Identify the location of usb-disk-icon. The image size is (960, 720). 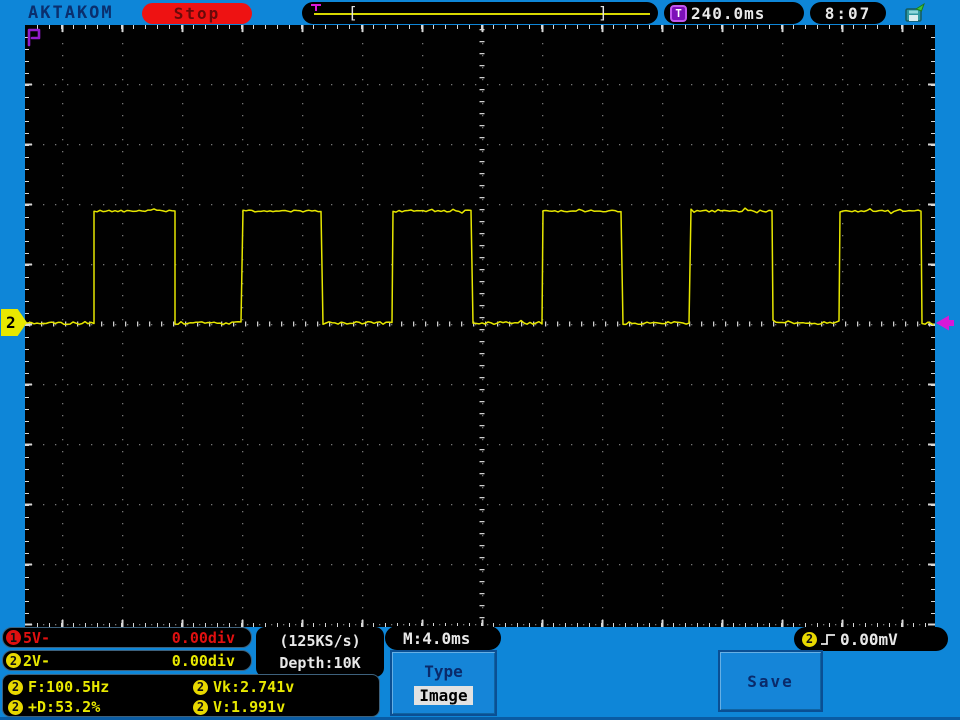
(915, 14).